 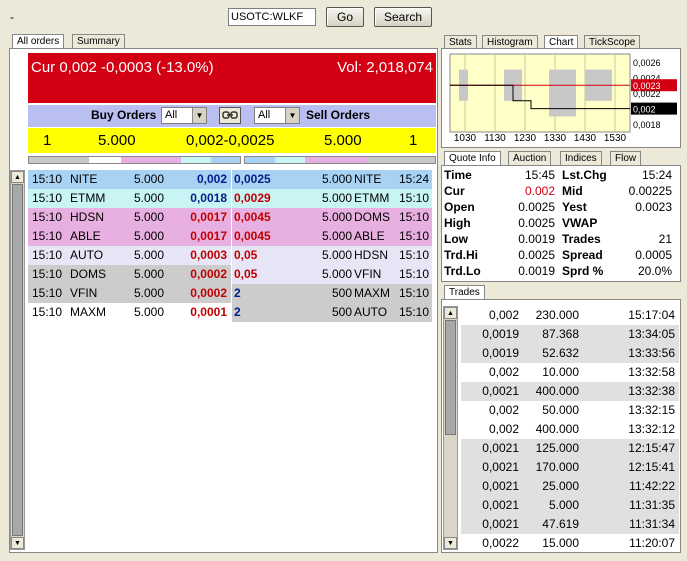 What do you see at coordinates (647, 63) in the screenshot?
I see `y-tick-label: 0,0026` at bounding box center [647, 63].